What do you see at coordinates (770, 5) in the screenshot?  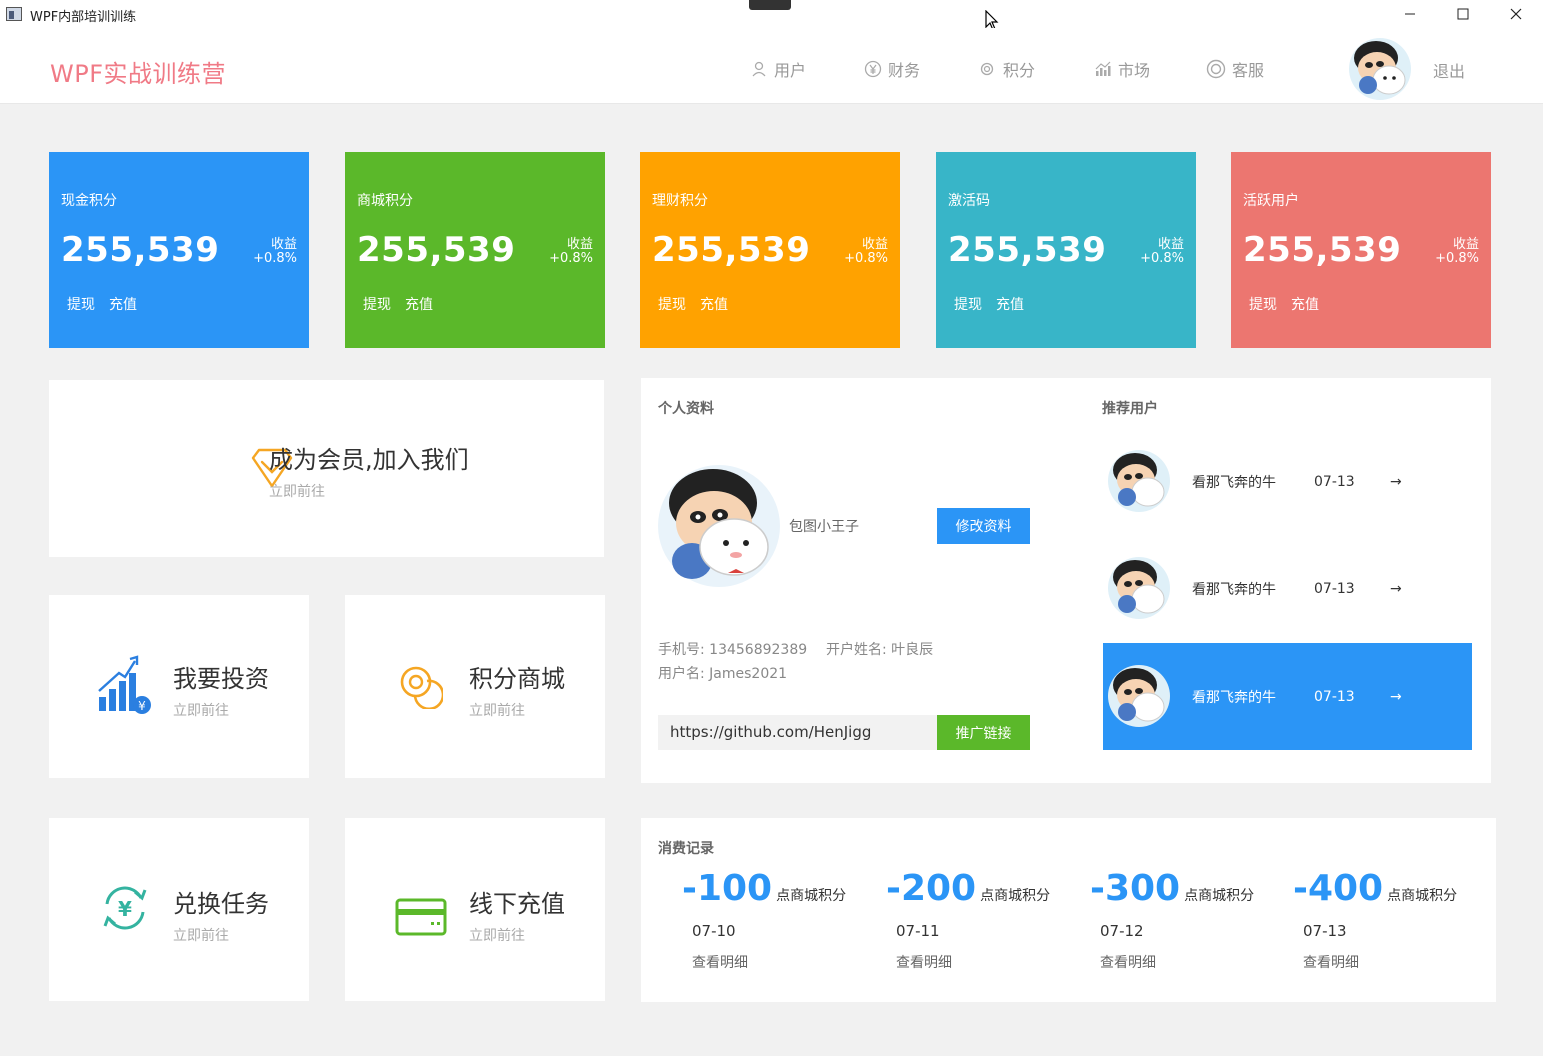 I see `window-grip` at bounding box center [770, 5].